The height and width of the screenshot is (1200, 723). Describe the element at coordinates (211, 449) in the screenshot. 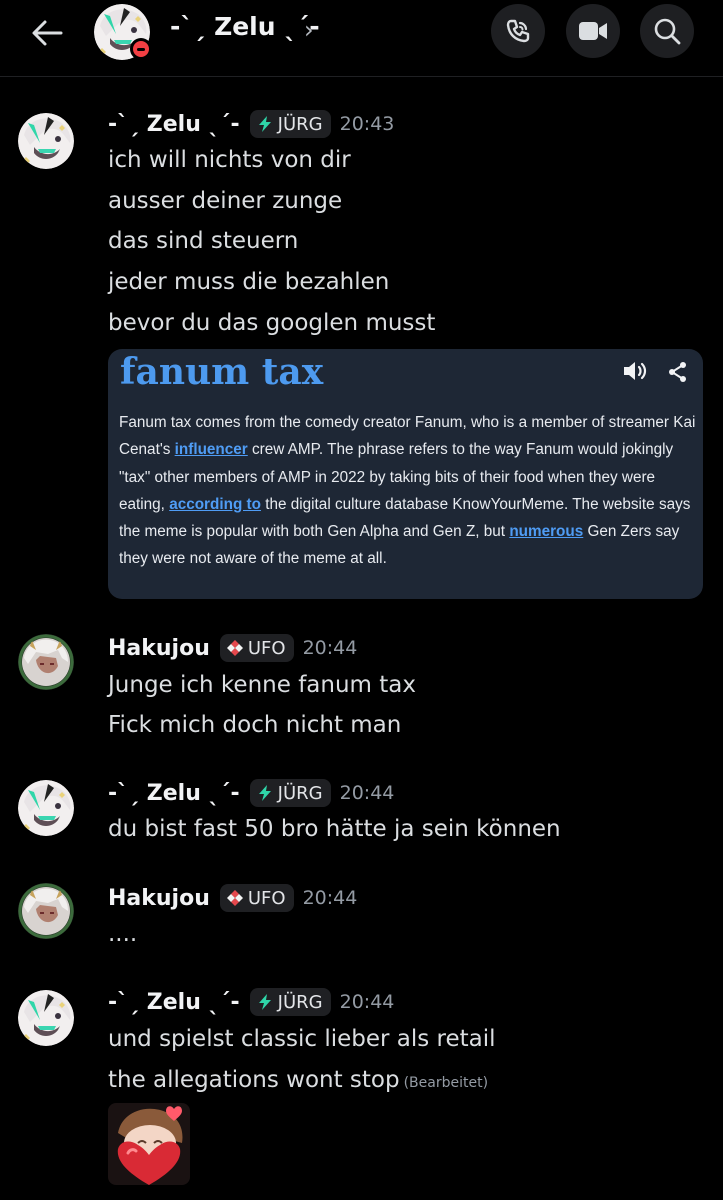

I see `link-influencer: influencer` at that location.